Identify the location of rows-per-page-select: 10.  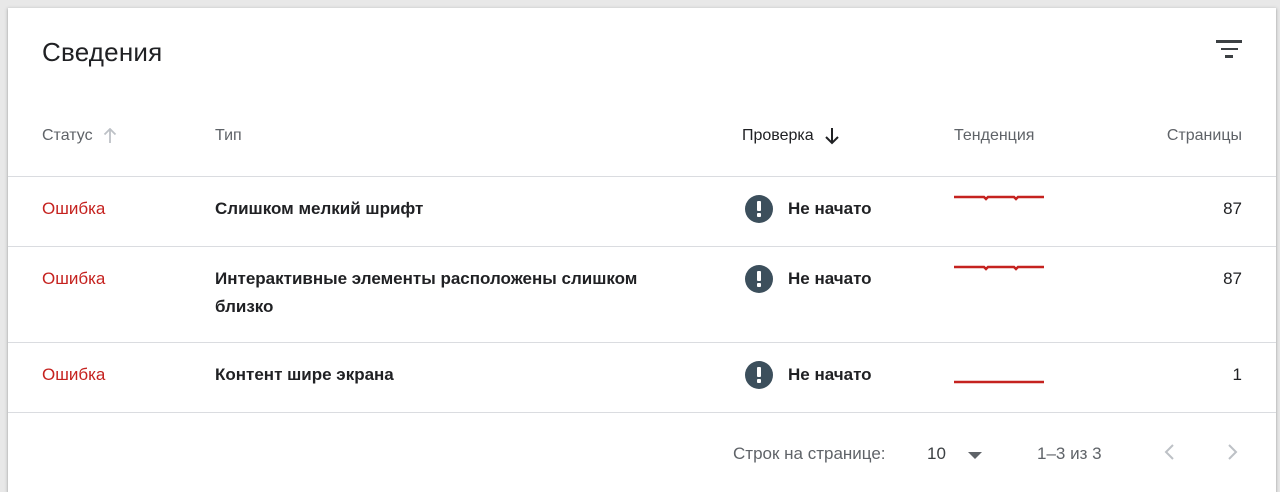
(936, 454).